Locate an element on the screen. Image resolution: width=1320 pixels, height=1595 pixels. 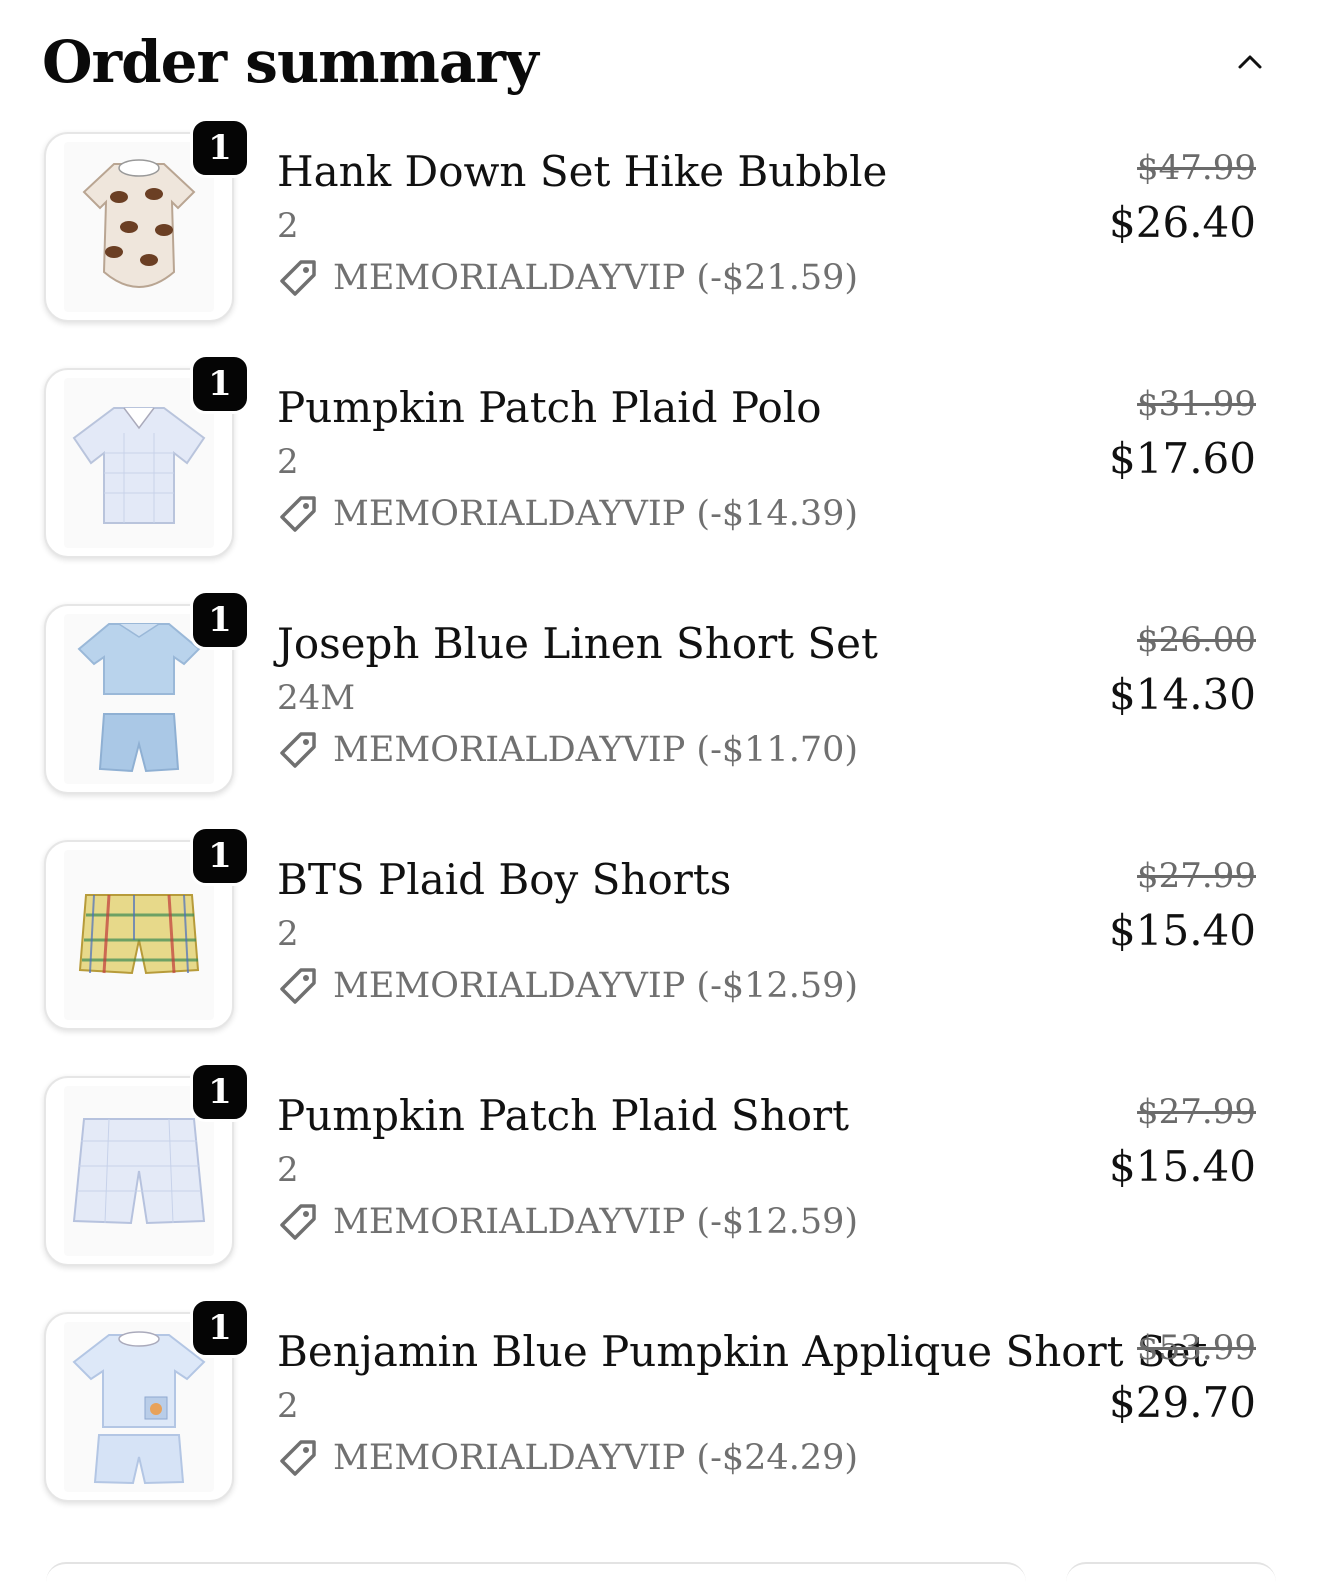
order-summary-header: Order summary is located at coordinates (660, 62).